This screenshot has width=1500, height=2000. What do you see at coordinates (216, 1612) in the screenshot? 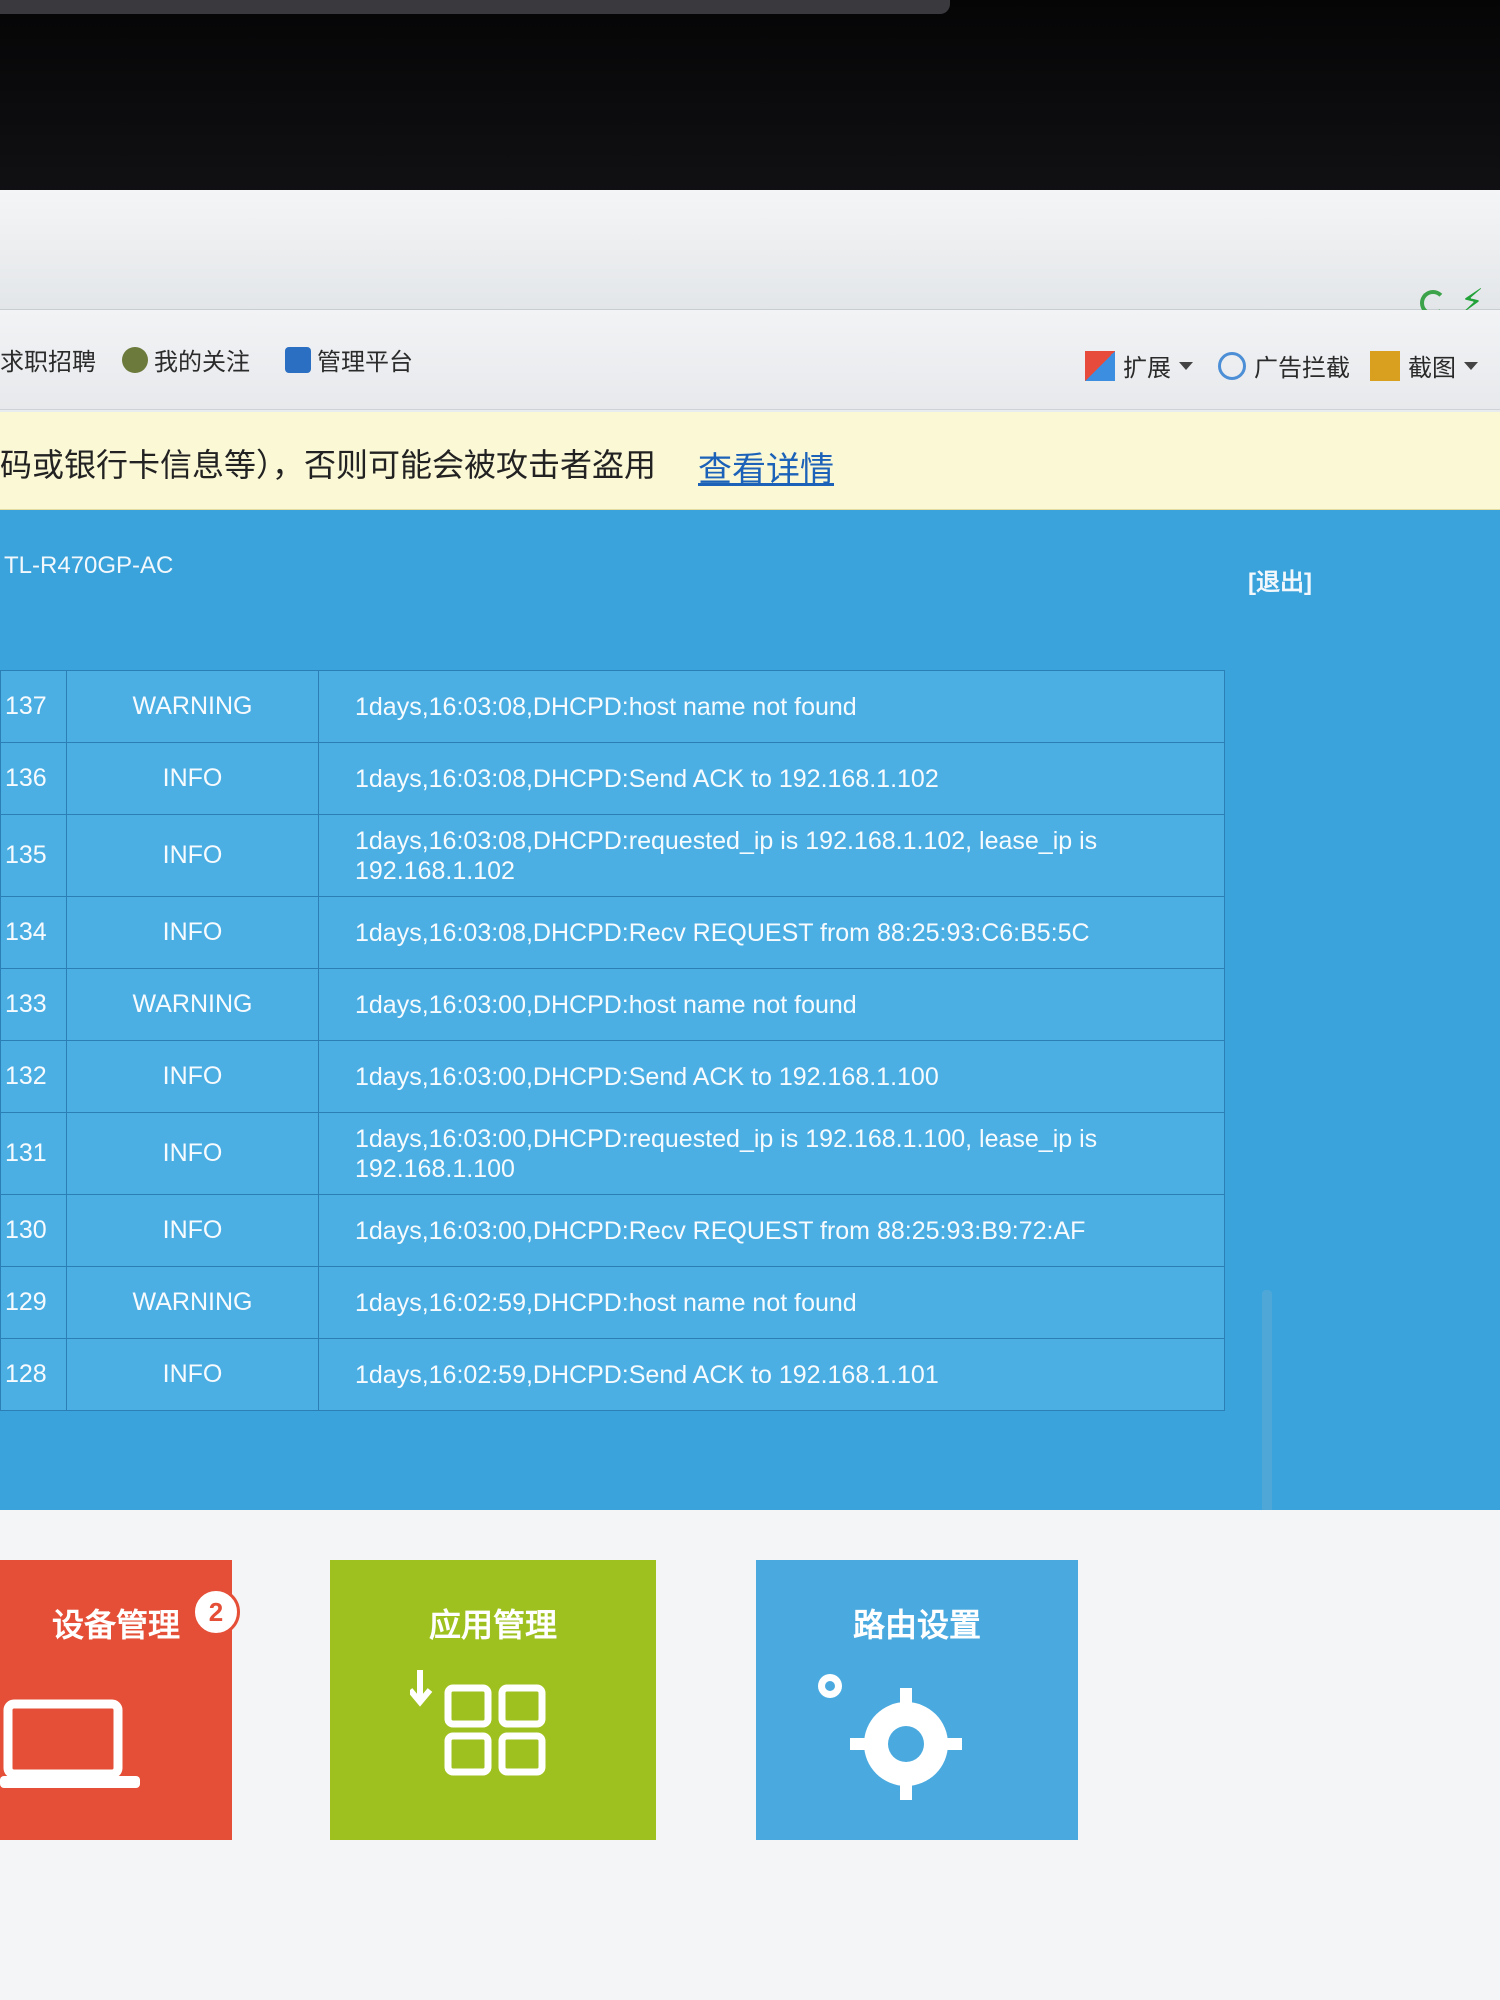
I see `notification-badge: 2` at bounding box center [216, 1612].